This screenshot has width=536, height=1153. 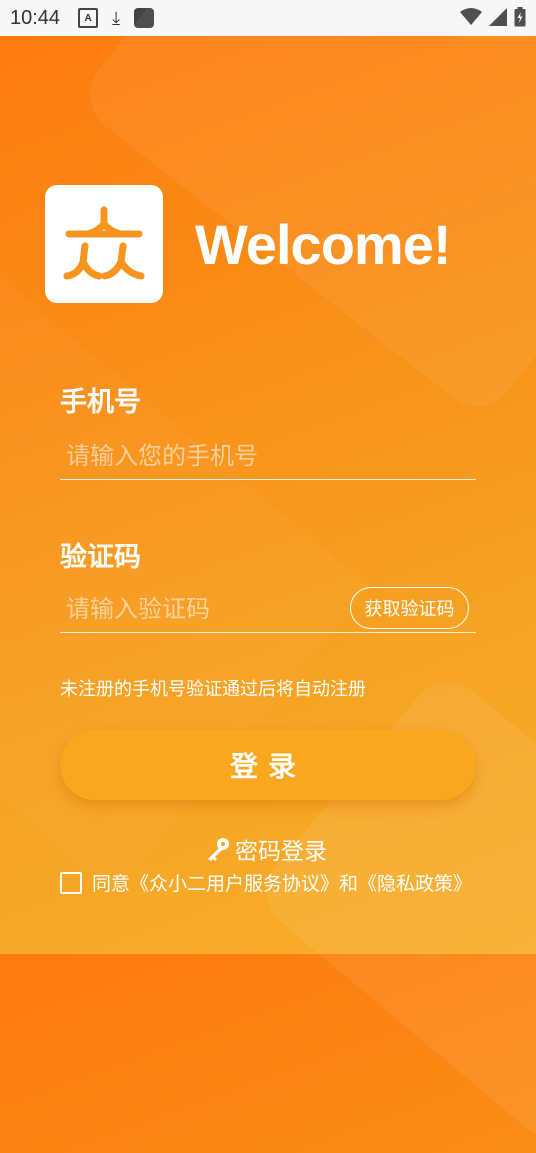 I want to click on auto-register-hint: 未注册的手机号验证通过后将自动注册, so click(x=213, y=689).